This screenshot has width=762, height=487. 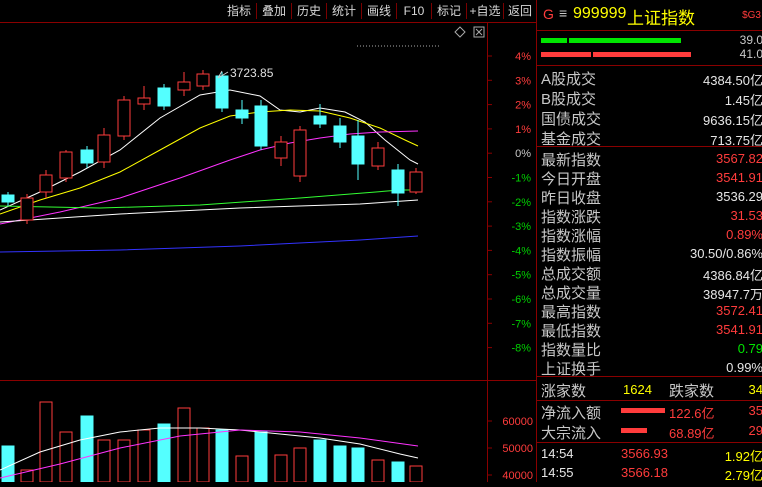 What do you see at coordinates (661, 18) in the screenshot?
I see `security-name: 上证指数` at bounding box center [661, 18].